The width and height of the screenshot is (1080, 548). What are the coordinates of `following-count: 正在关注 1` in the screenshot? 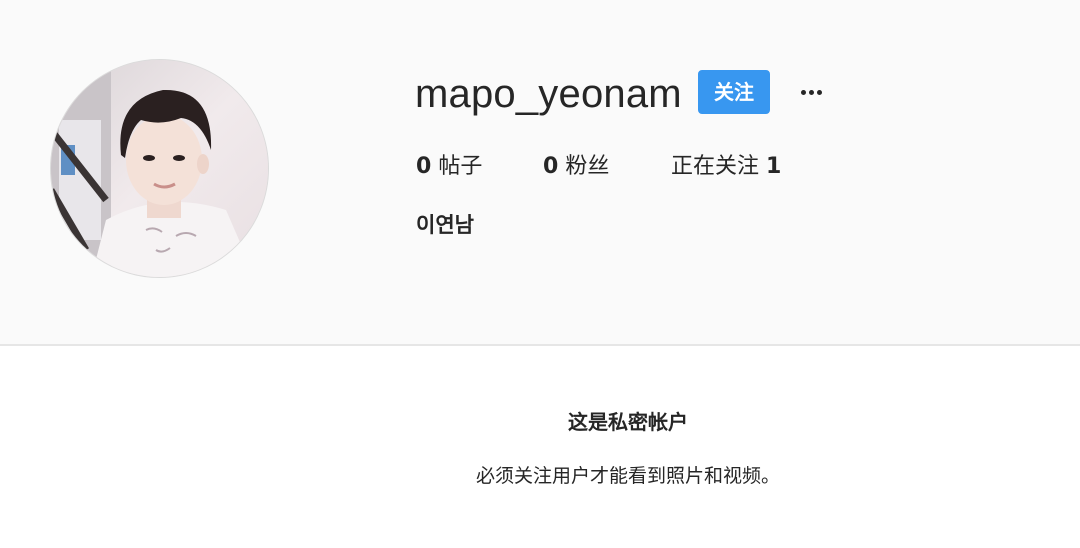 It's located at (726, 167).